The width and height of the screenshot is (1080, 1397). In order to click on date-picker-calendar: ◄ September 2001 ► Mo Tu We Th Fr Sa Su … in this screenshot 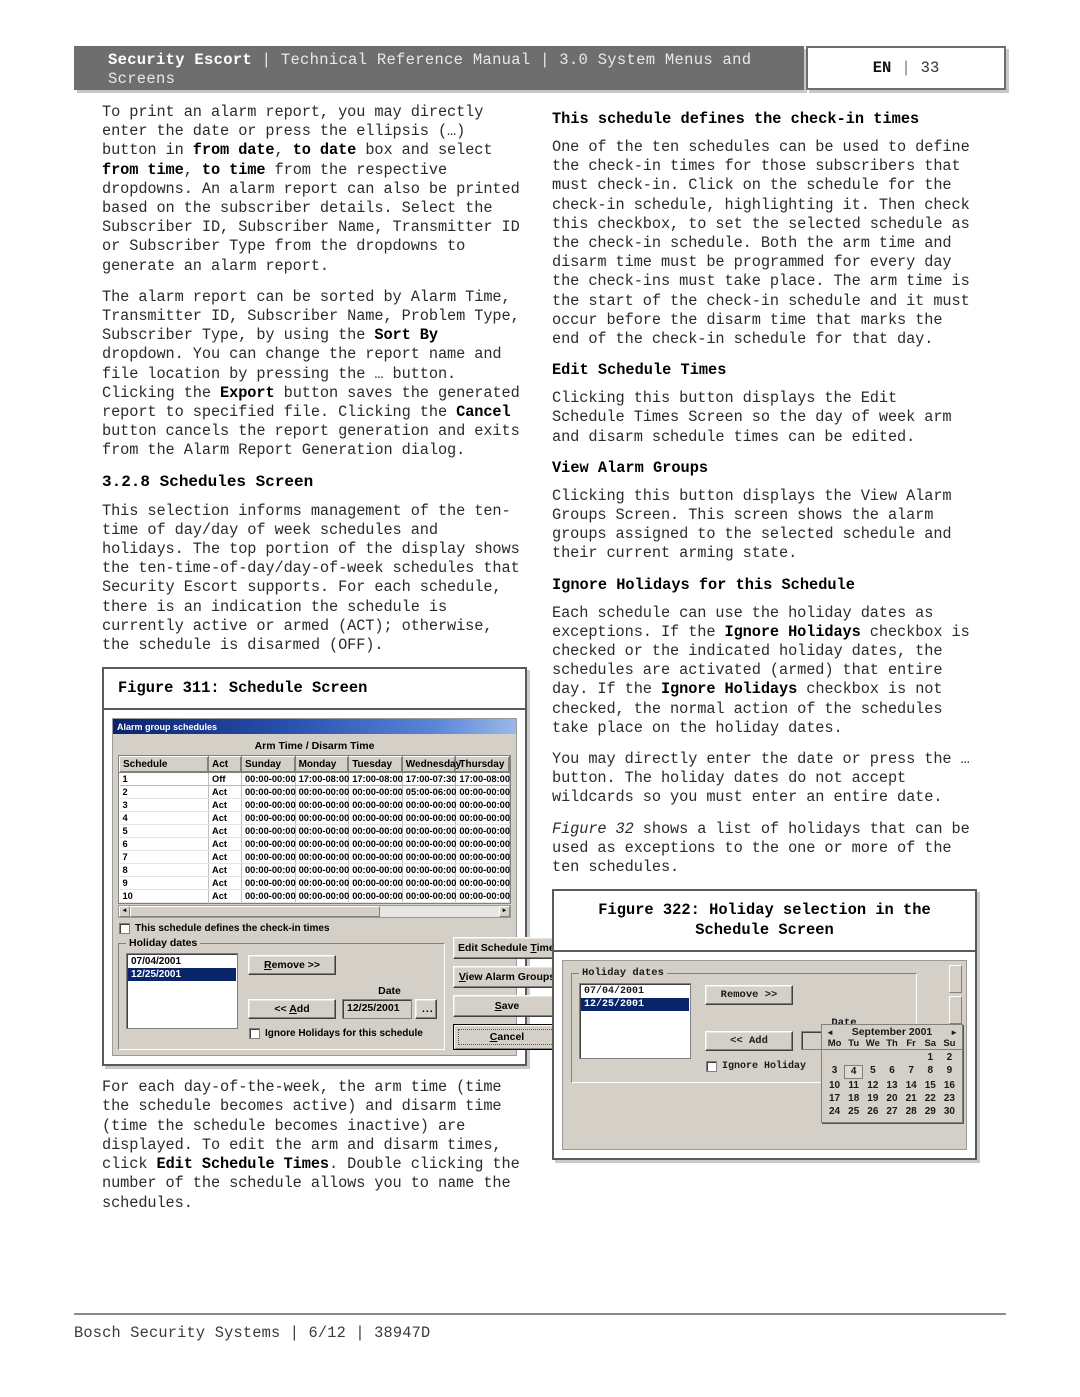, I will do `click(892, 1074)`.